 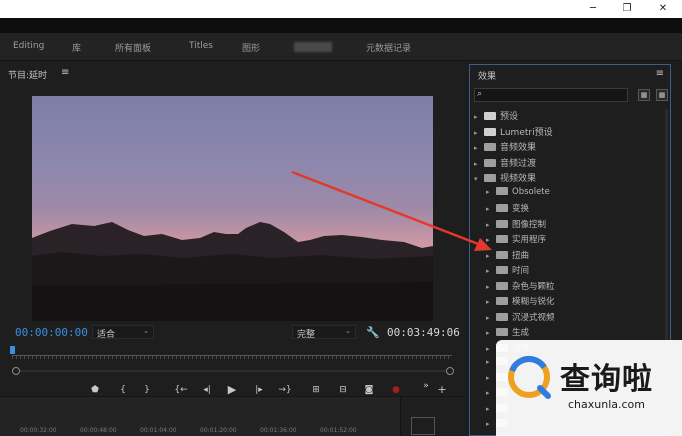 I want to click on effects-tree-item: ▸ 时间, so click(x=507, y=271).